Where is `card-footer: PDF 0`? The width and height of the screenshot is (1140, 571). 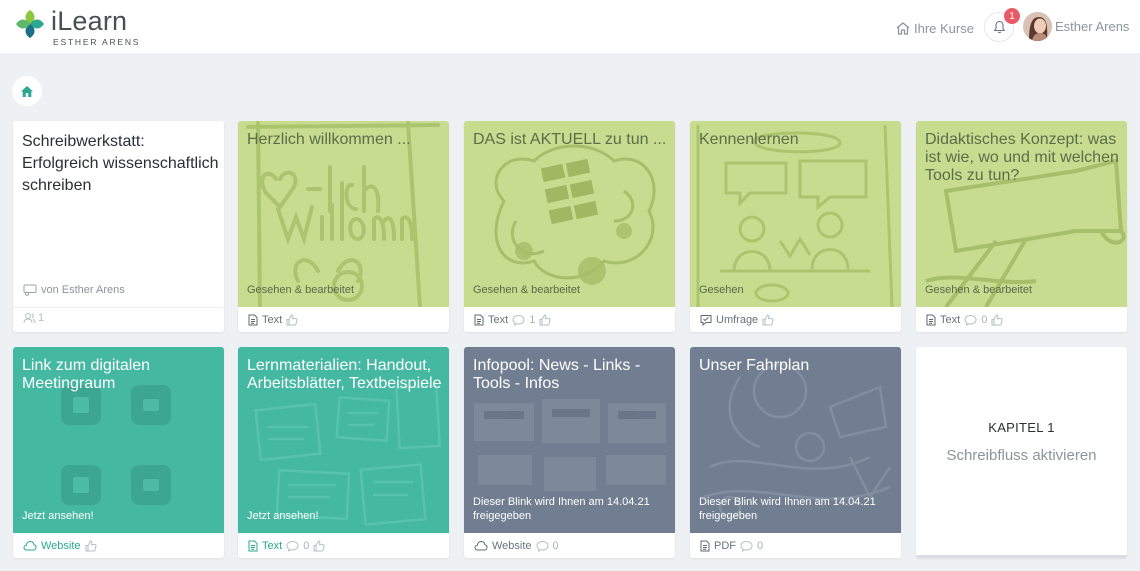 card-footer: PDF 0 is located at coordinates (795, 545).